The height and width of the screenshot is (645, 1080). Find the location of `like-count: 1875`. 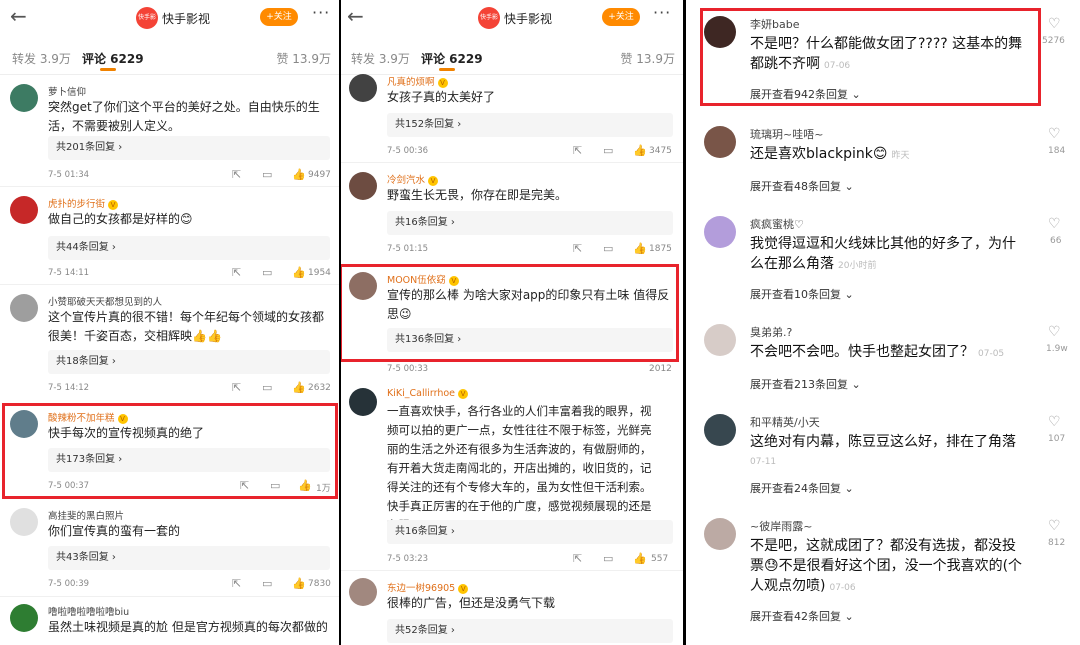

like-count: 1875 is located at coordinates (660, 249).